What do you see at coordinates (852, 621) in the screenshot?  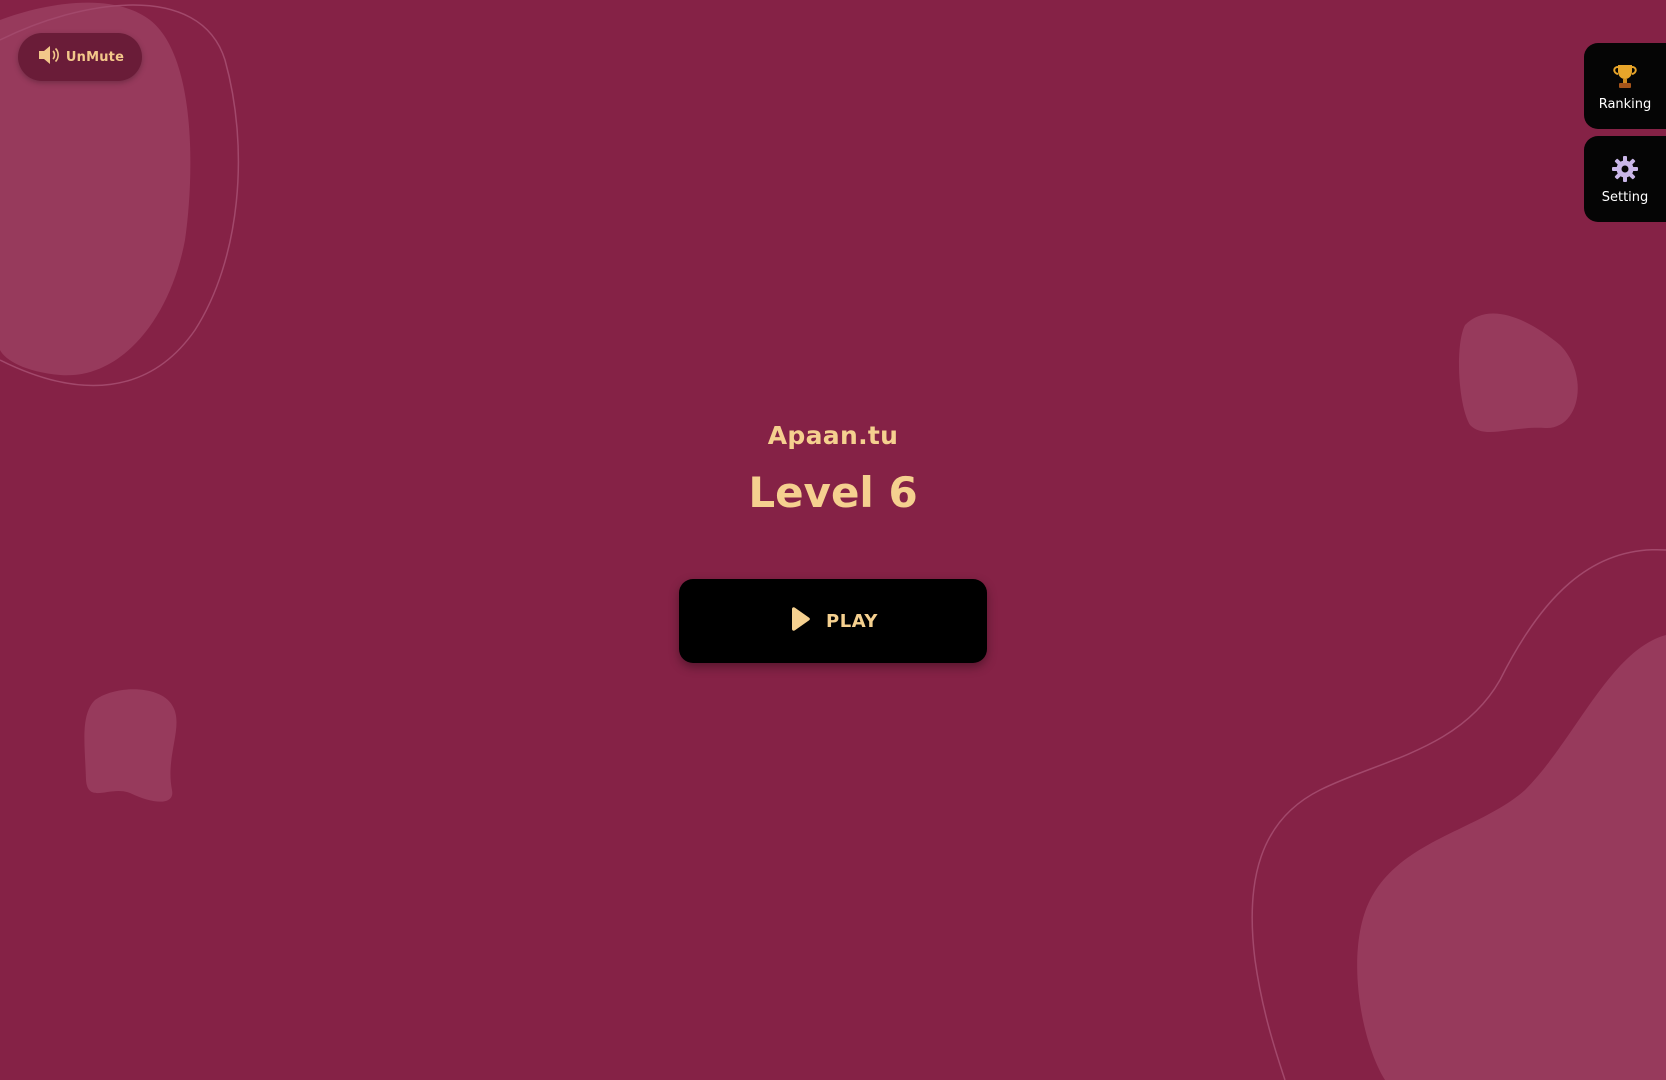 I see `play-label: PLAY` at bounding box center [852, 621].